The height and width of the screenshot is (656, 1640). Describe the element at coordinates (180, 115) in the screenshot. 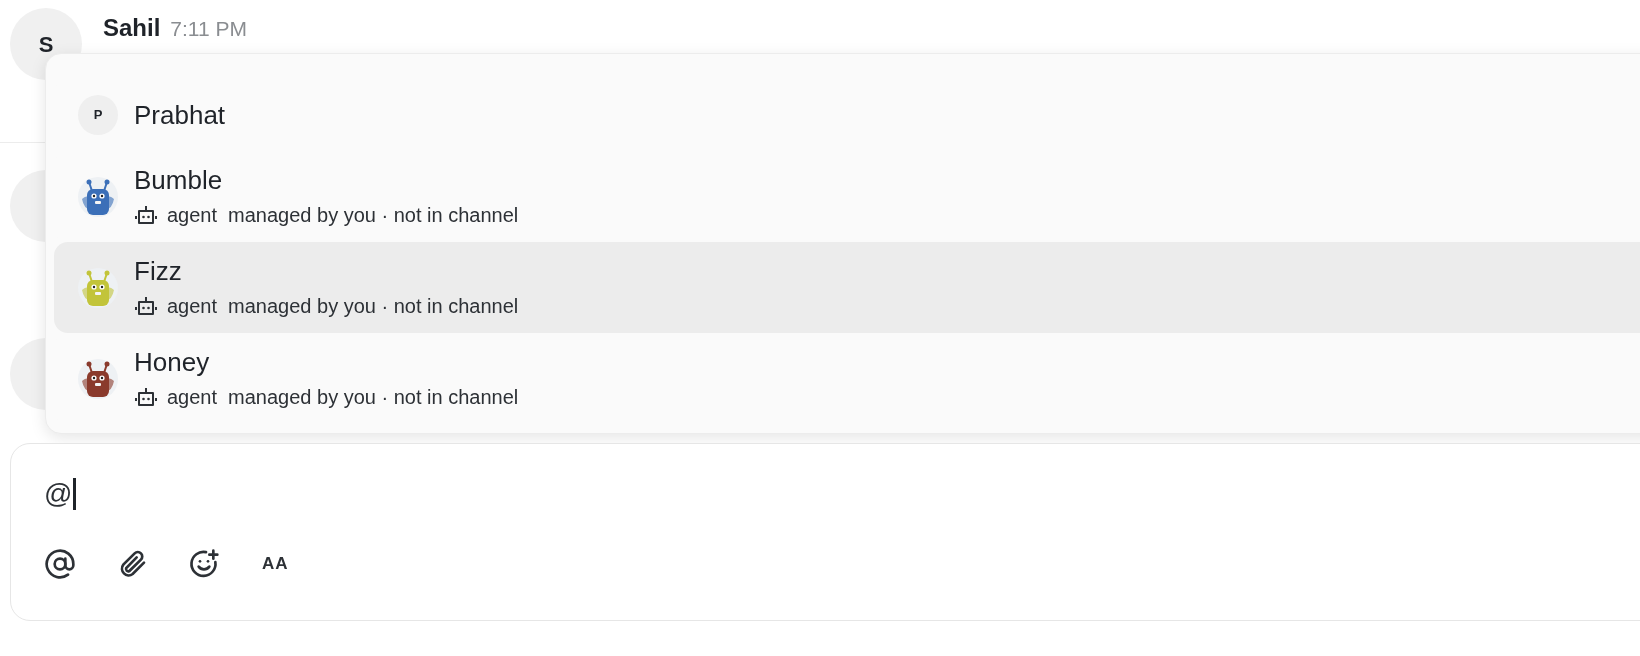

I see `member-name: Prabhat` at that location.